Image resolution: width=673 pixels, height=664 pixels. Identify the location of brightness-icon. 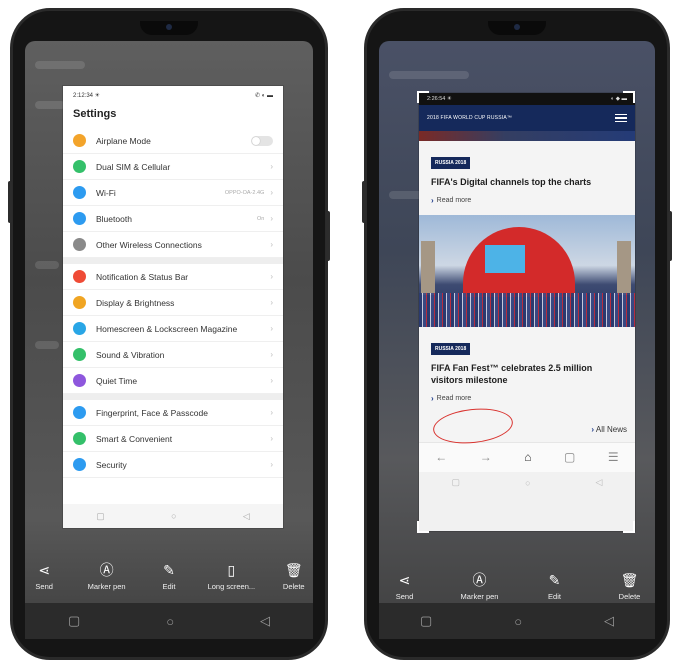
(79, 302).